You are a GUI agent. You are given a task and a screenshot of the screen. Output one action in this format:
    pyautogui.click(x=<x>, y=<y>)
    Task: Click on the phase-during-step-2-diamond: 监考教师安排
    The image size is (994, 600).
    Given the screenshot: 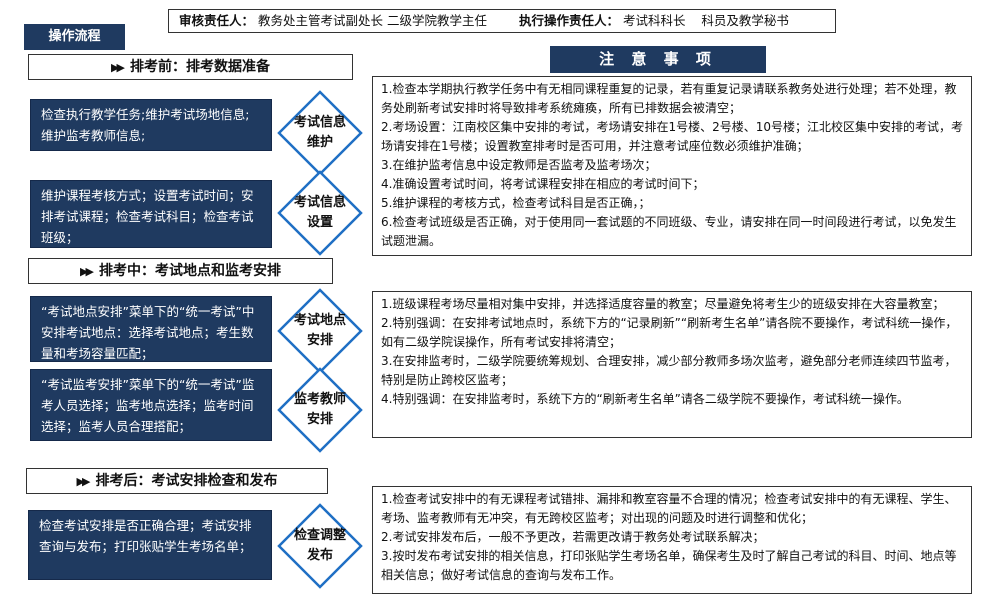 What is the action you would take?
    pyautogui.click(x=320, y=410)
    